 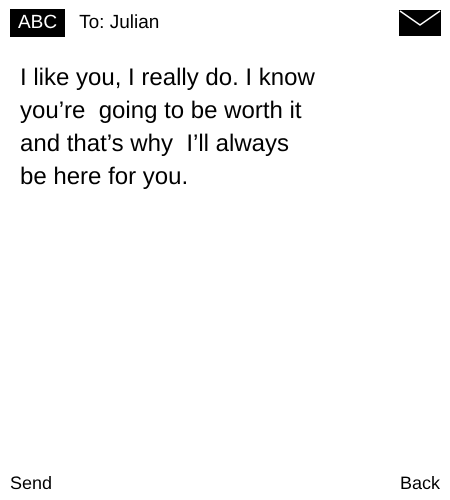 What do you see at coordinates (119, 23) in the screenshot?
I see `recipient-label: To: Julian` at bounding box center [119, 23].